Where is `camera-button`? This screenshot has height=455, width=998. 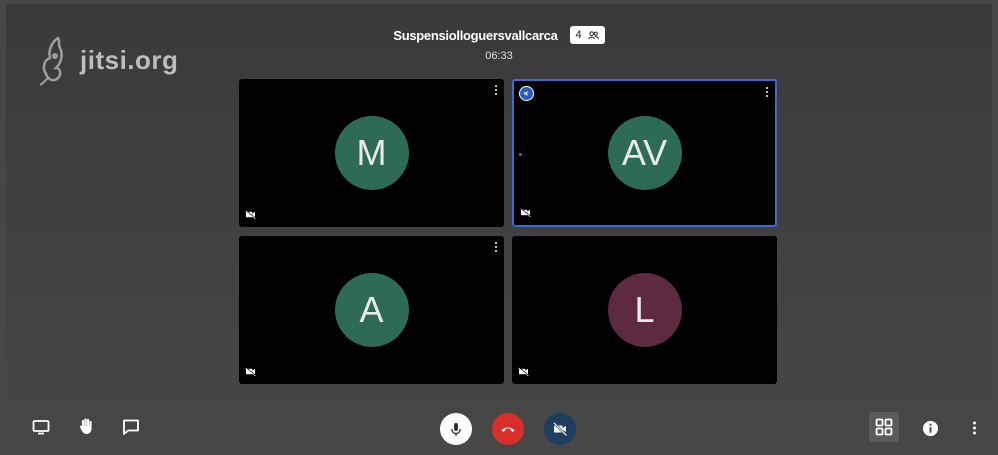 camera-button is located at coordinates (560, 429).